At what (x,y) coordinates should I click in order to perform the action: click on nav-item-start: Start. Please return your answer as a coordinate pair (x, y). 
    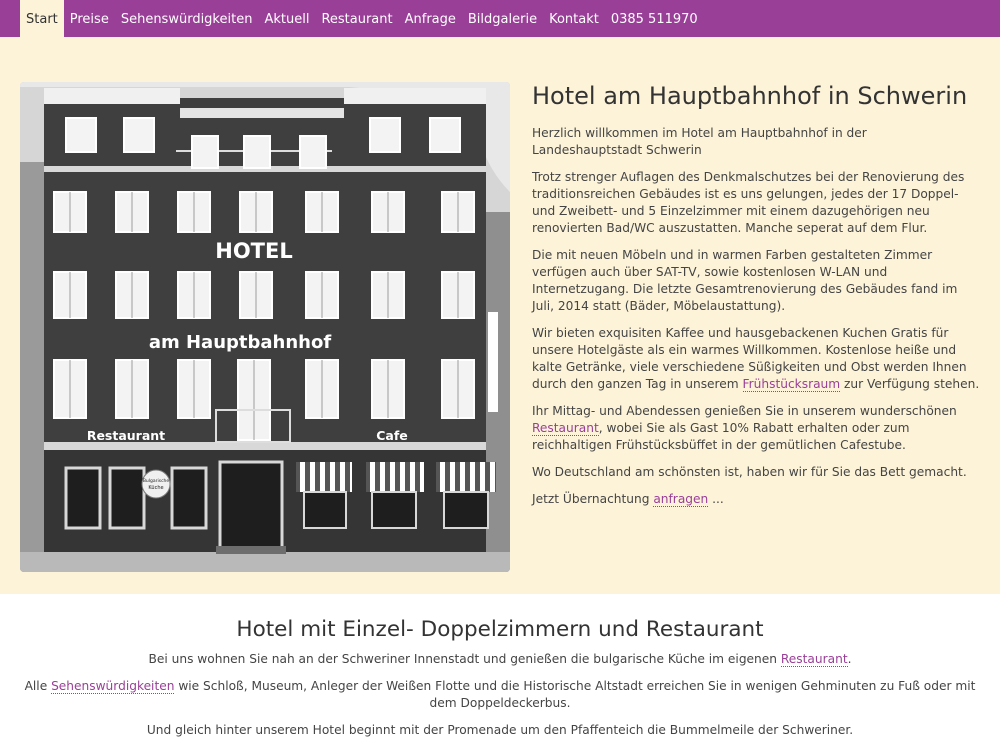
    Looking at the image, I should click on (42, 18).